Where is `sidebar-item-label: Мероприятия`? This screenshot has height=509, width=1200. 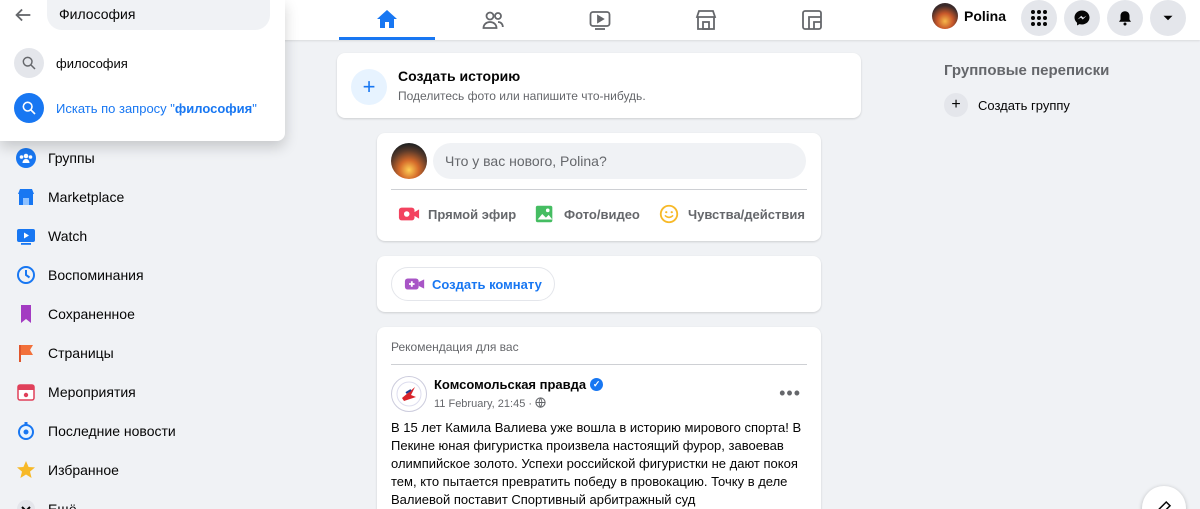 sidebar-item-label: Мероприятия is located at coordinates (92, 391).